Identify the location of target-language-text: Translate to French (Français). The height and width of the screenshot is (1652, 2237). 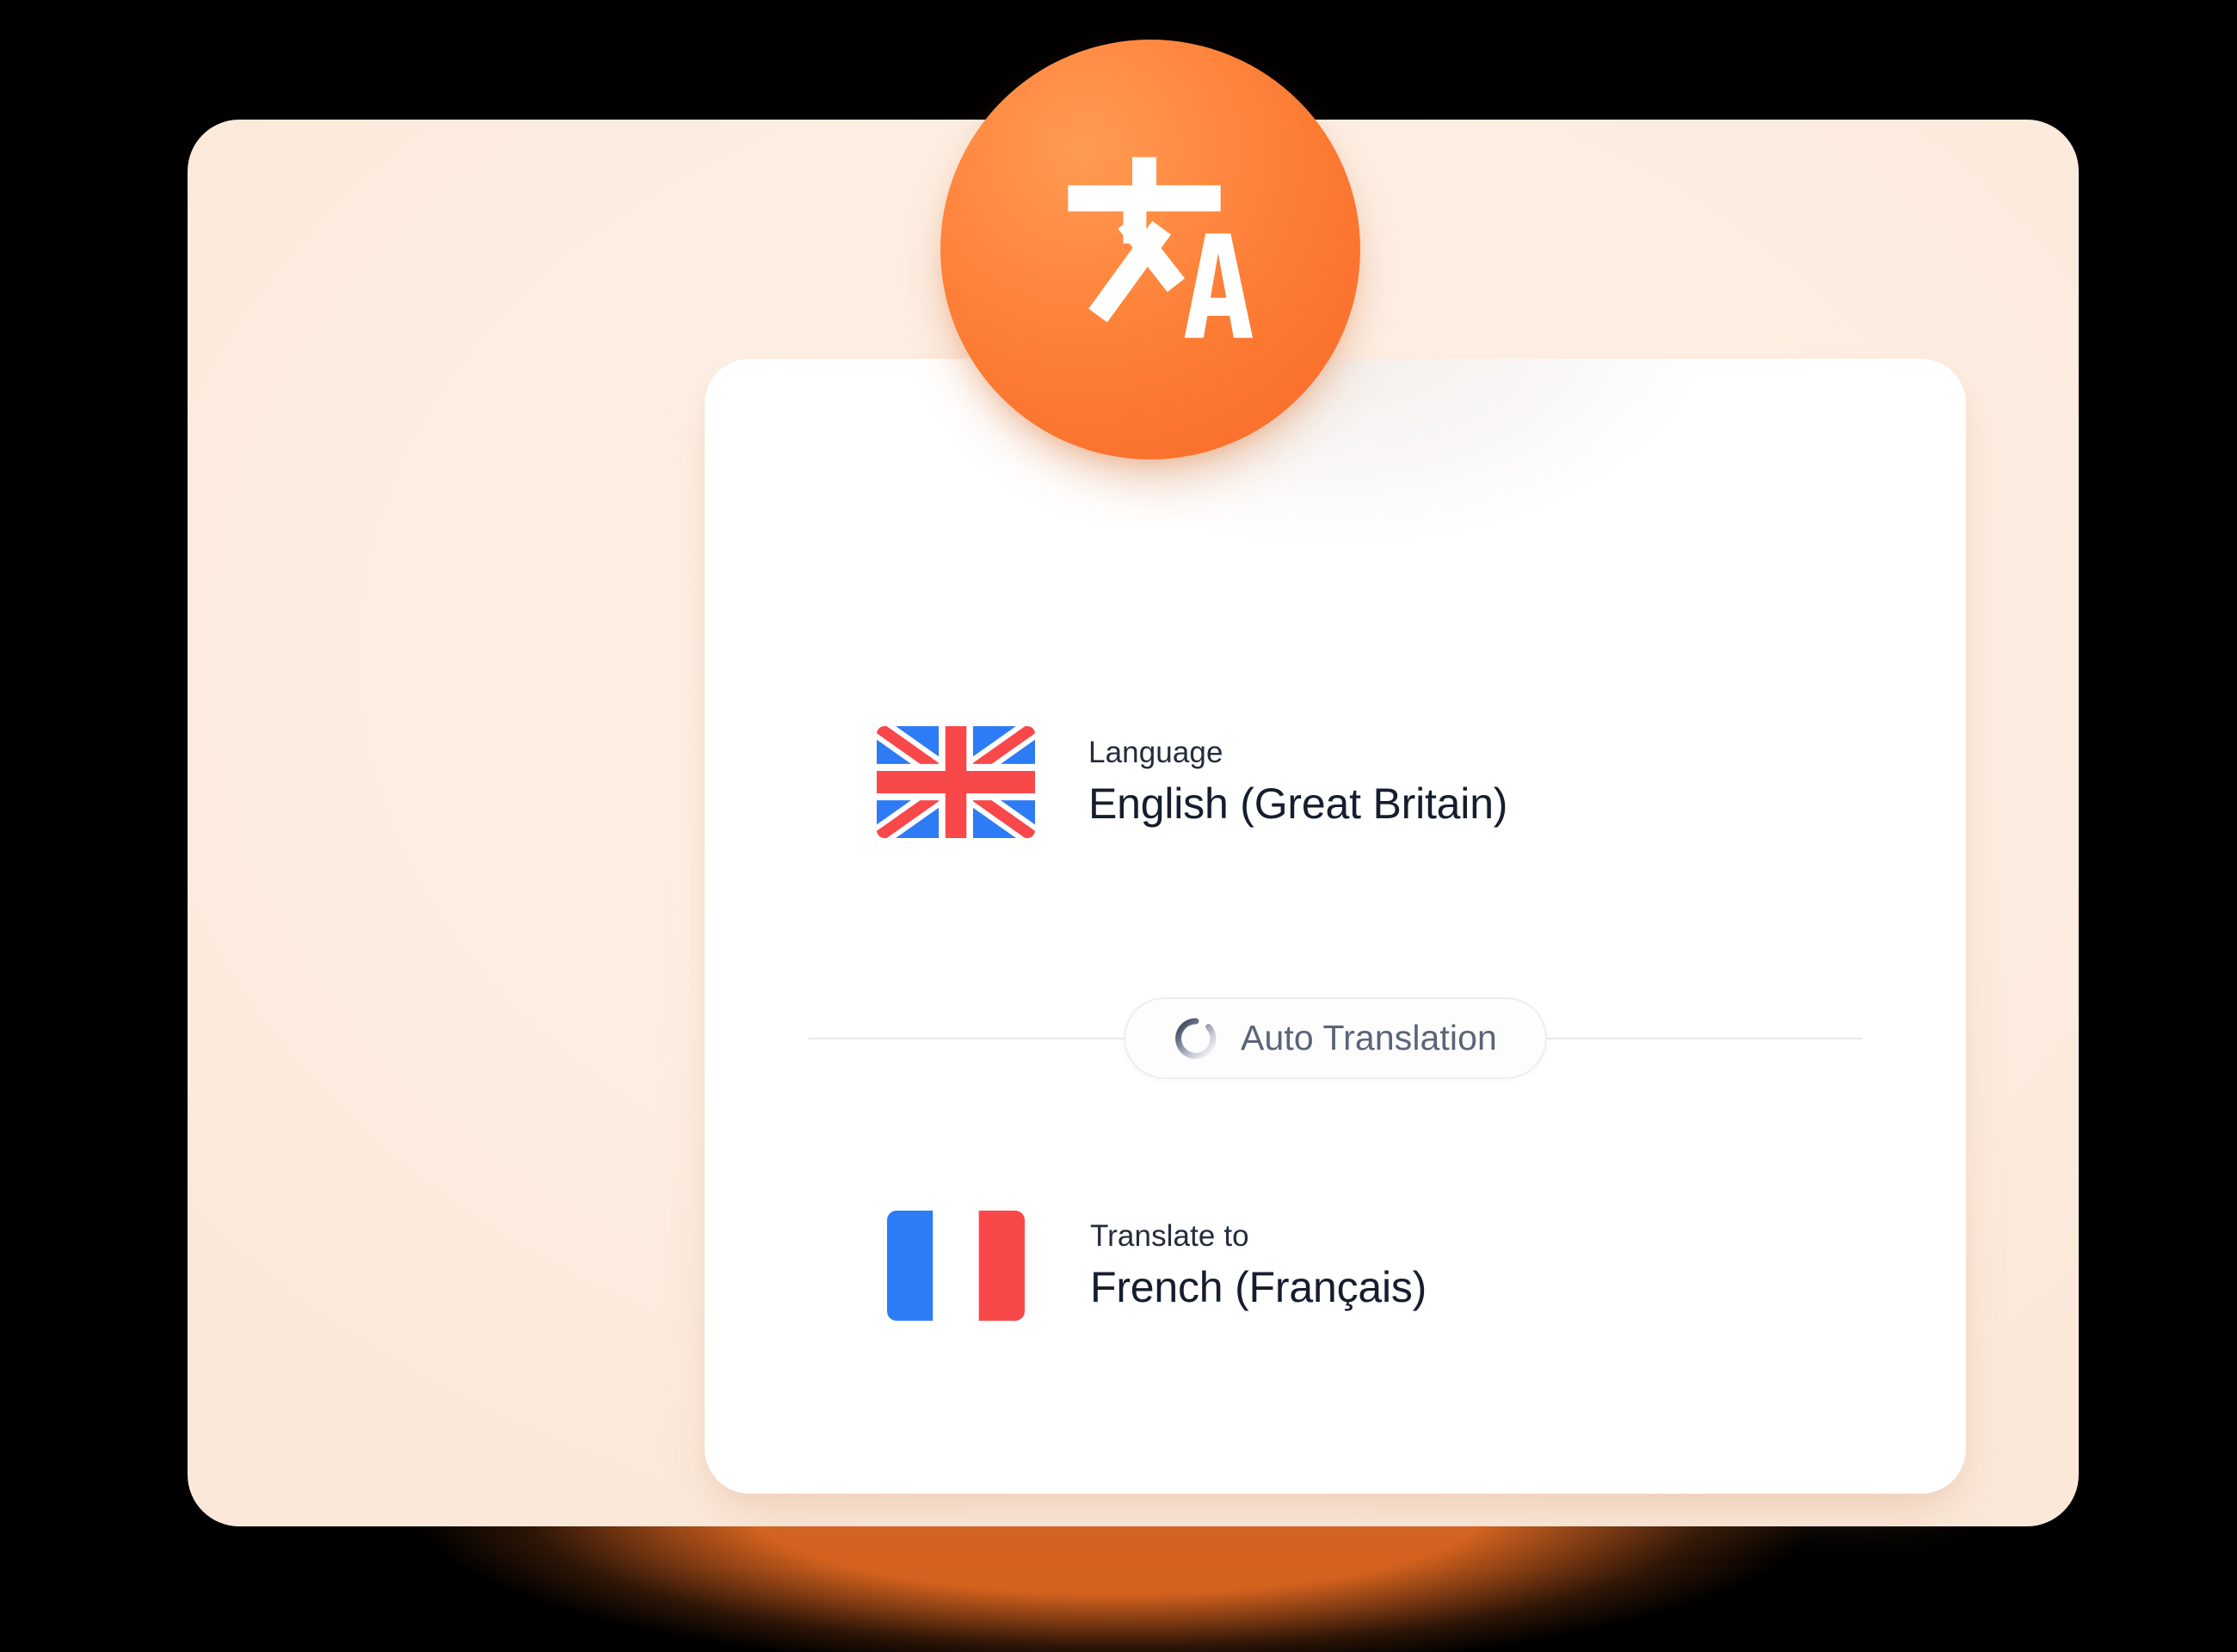
(1258, 1265).